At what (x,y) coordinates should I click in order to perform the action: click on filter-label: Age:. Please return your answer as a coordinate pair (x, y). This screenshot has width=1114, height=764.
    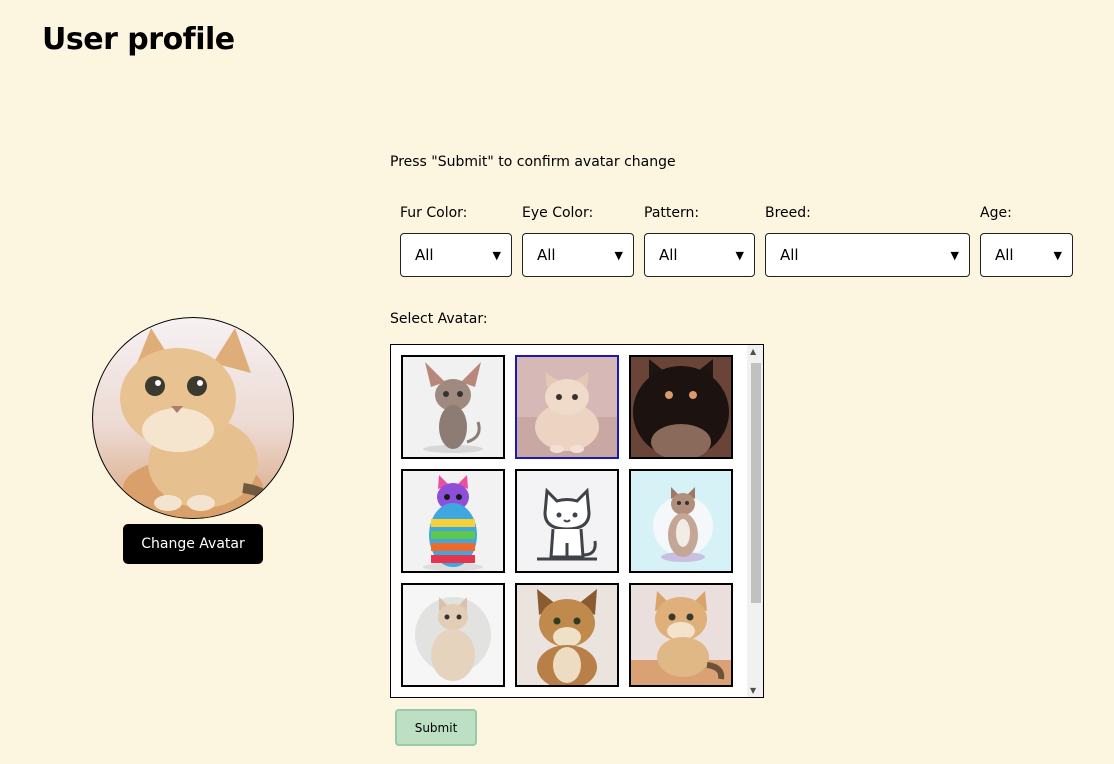
    Looking at the image, I should click on (996, 213).